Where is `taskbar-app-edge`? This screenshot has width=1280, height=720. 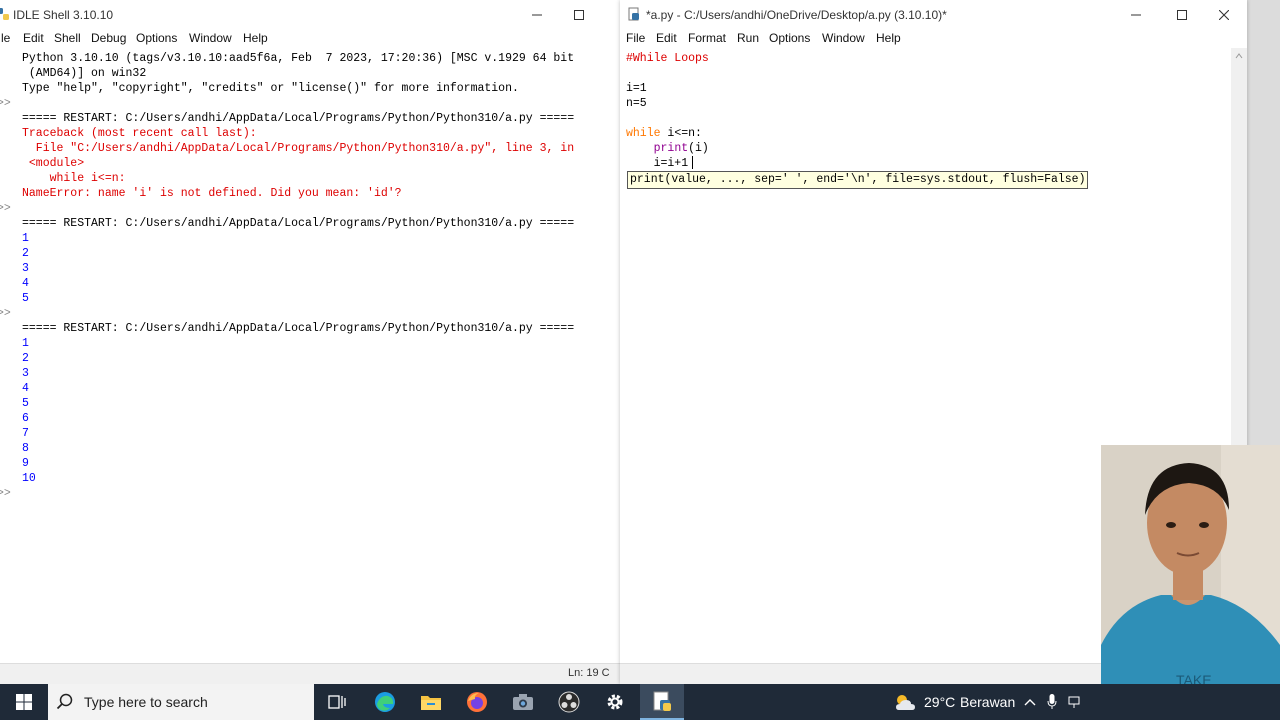
taskbar-app-edge is located at coordinates (385, 702).